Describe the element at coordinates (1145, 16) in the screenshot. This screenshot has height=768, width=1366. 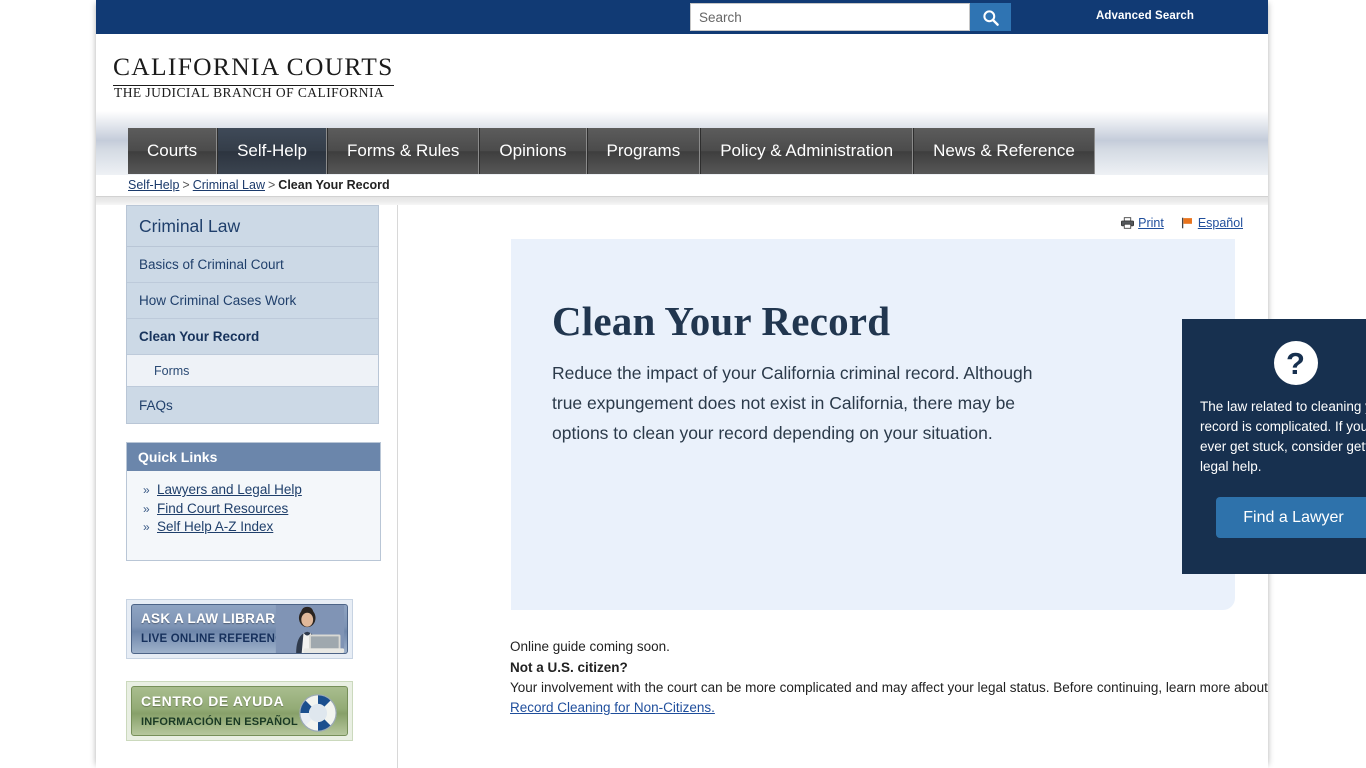
I see `advanced-search-link: Advanced Search` at that location.